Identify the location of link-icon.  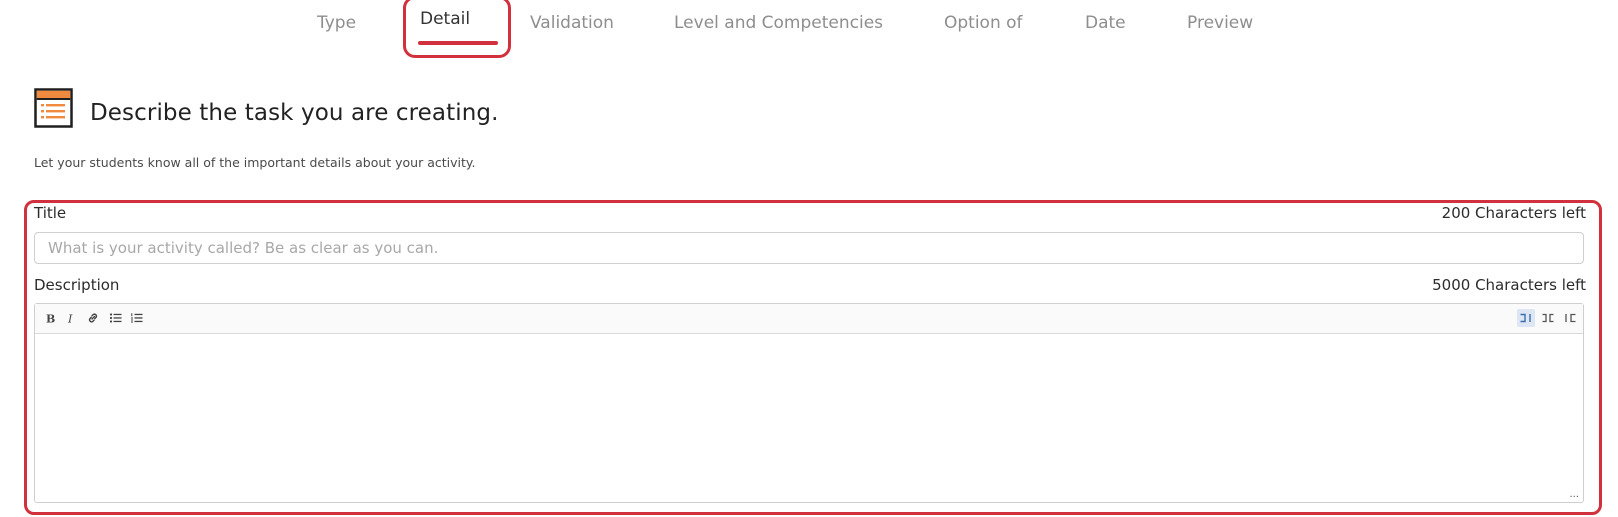
(93, 318).